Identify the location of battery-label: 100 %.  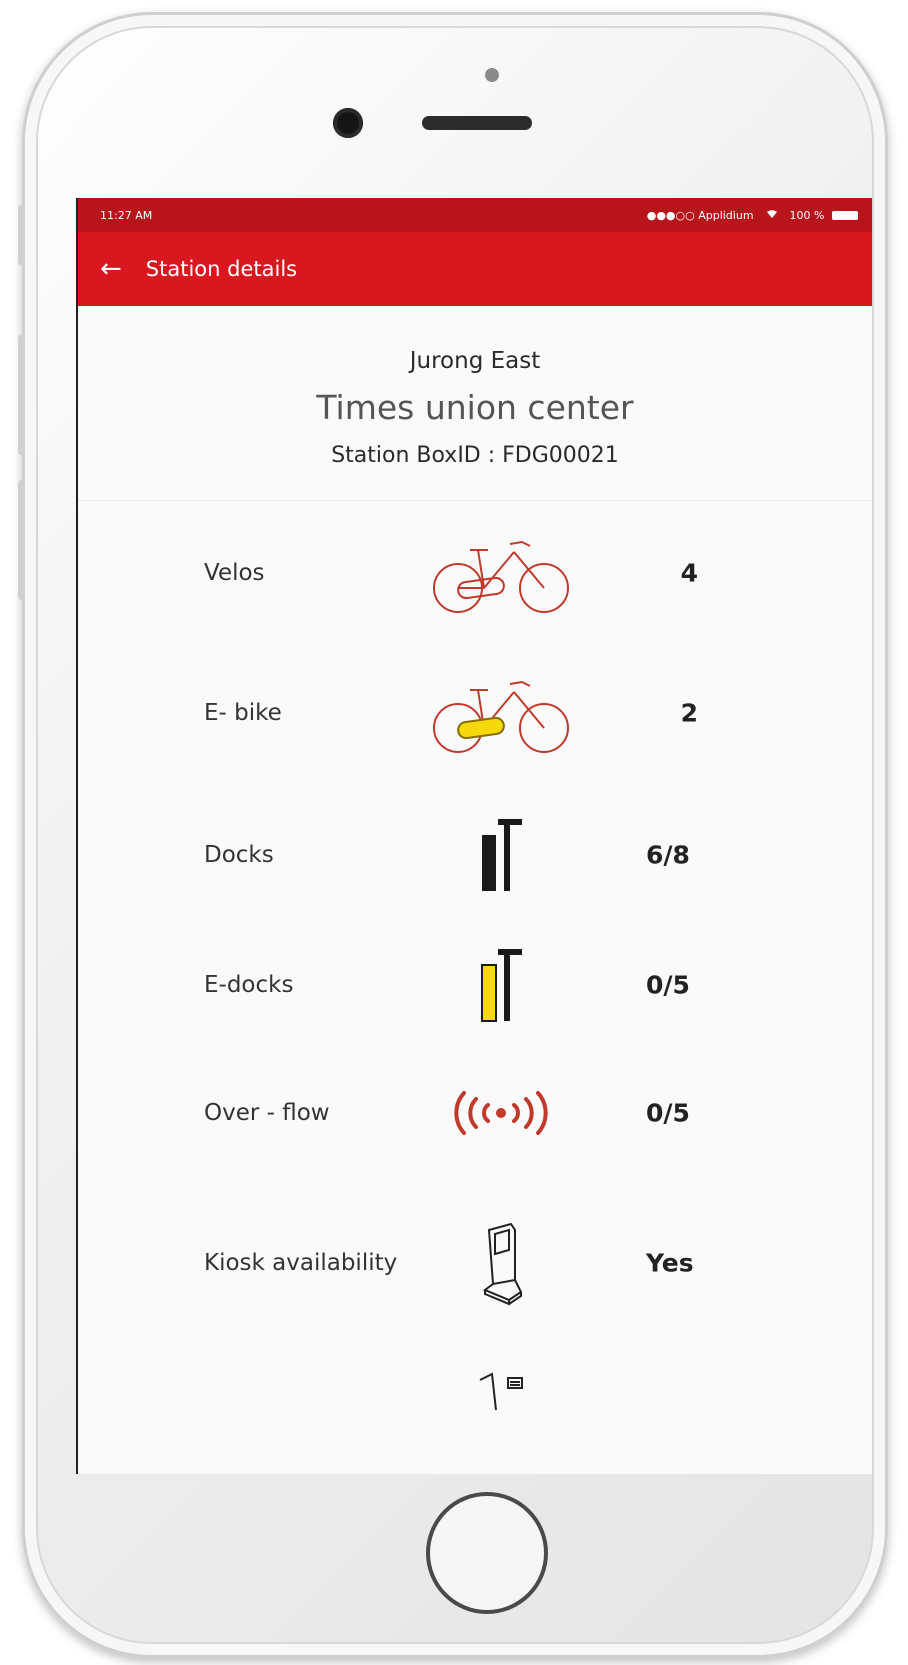
(807, 215).